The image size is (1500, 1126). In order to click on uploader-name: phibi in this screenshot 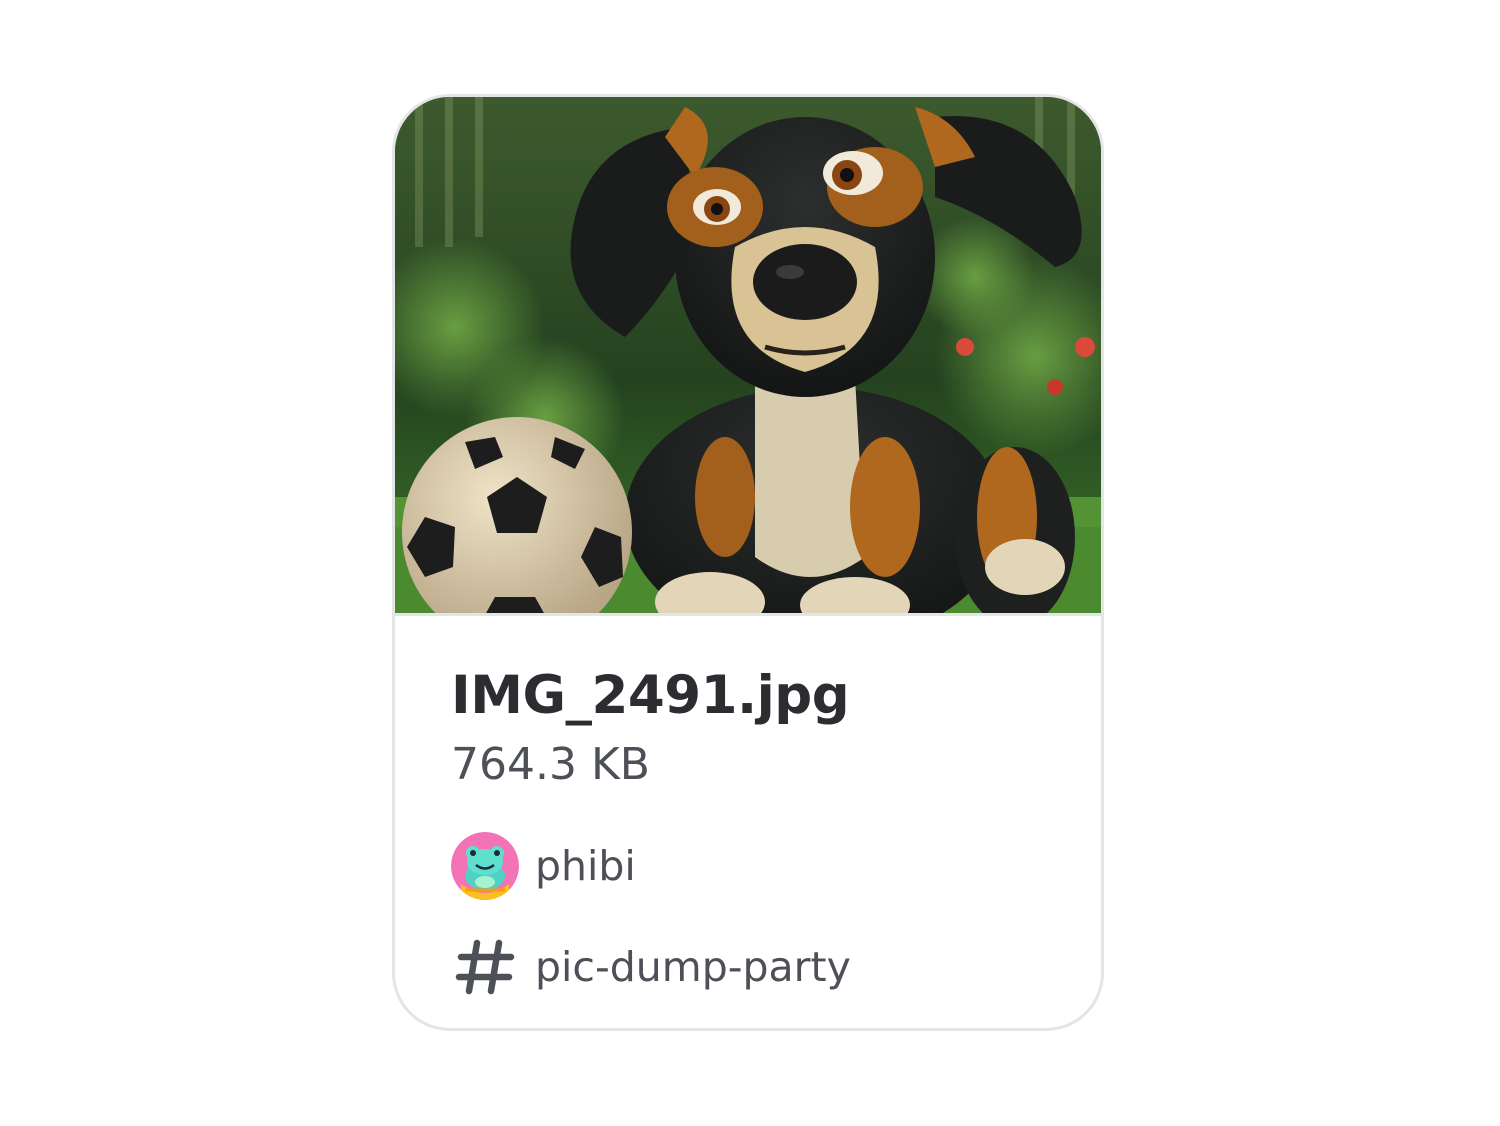, I will do `click(585, 866)`.